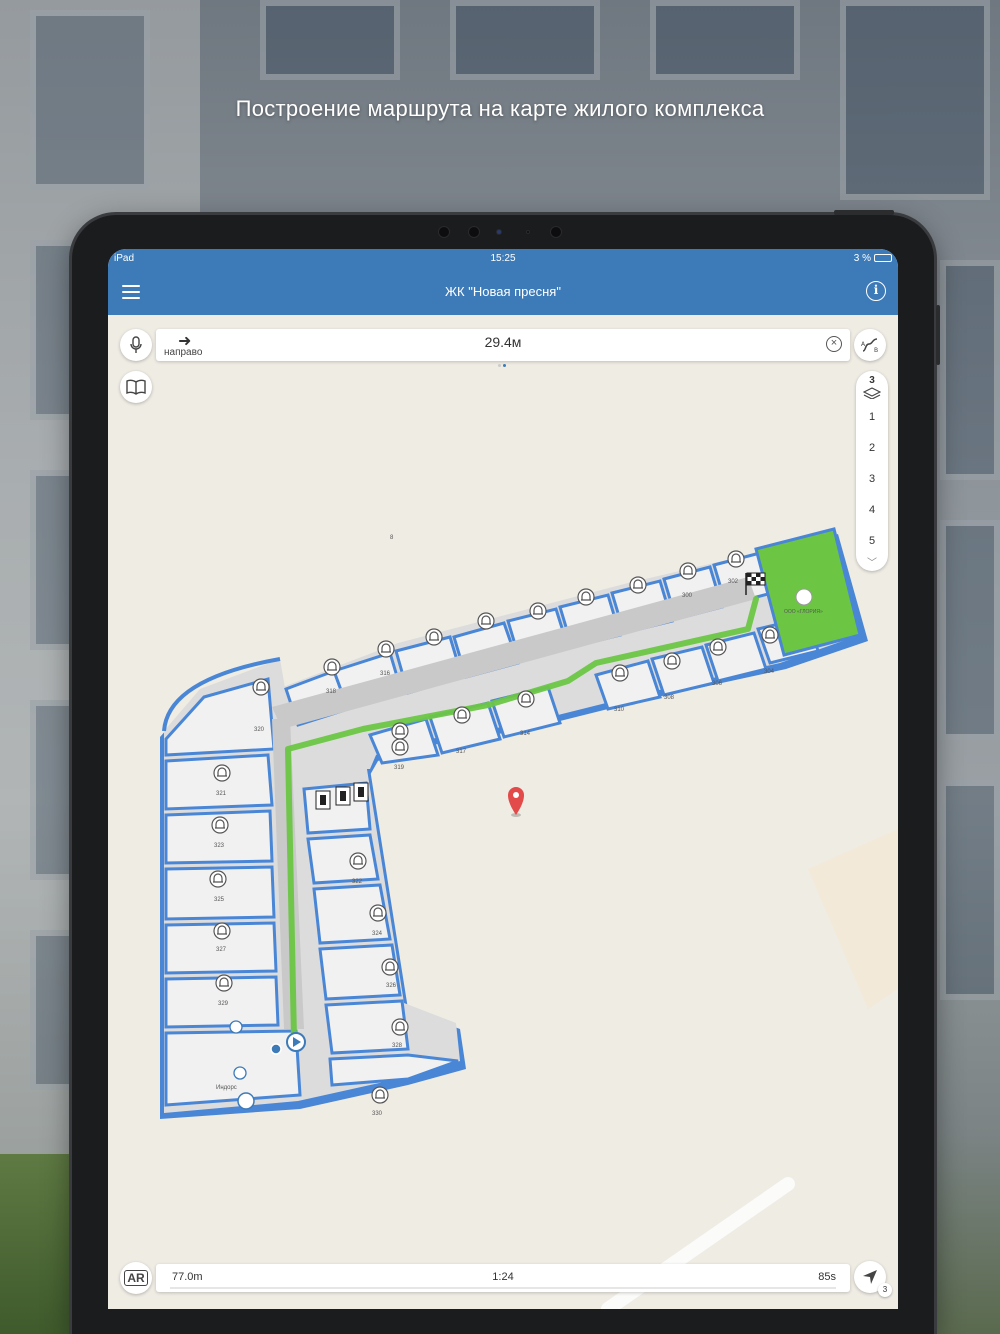 The image size is (1000, 1334). I want to click on floor-item: 1, so click(872, 417).